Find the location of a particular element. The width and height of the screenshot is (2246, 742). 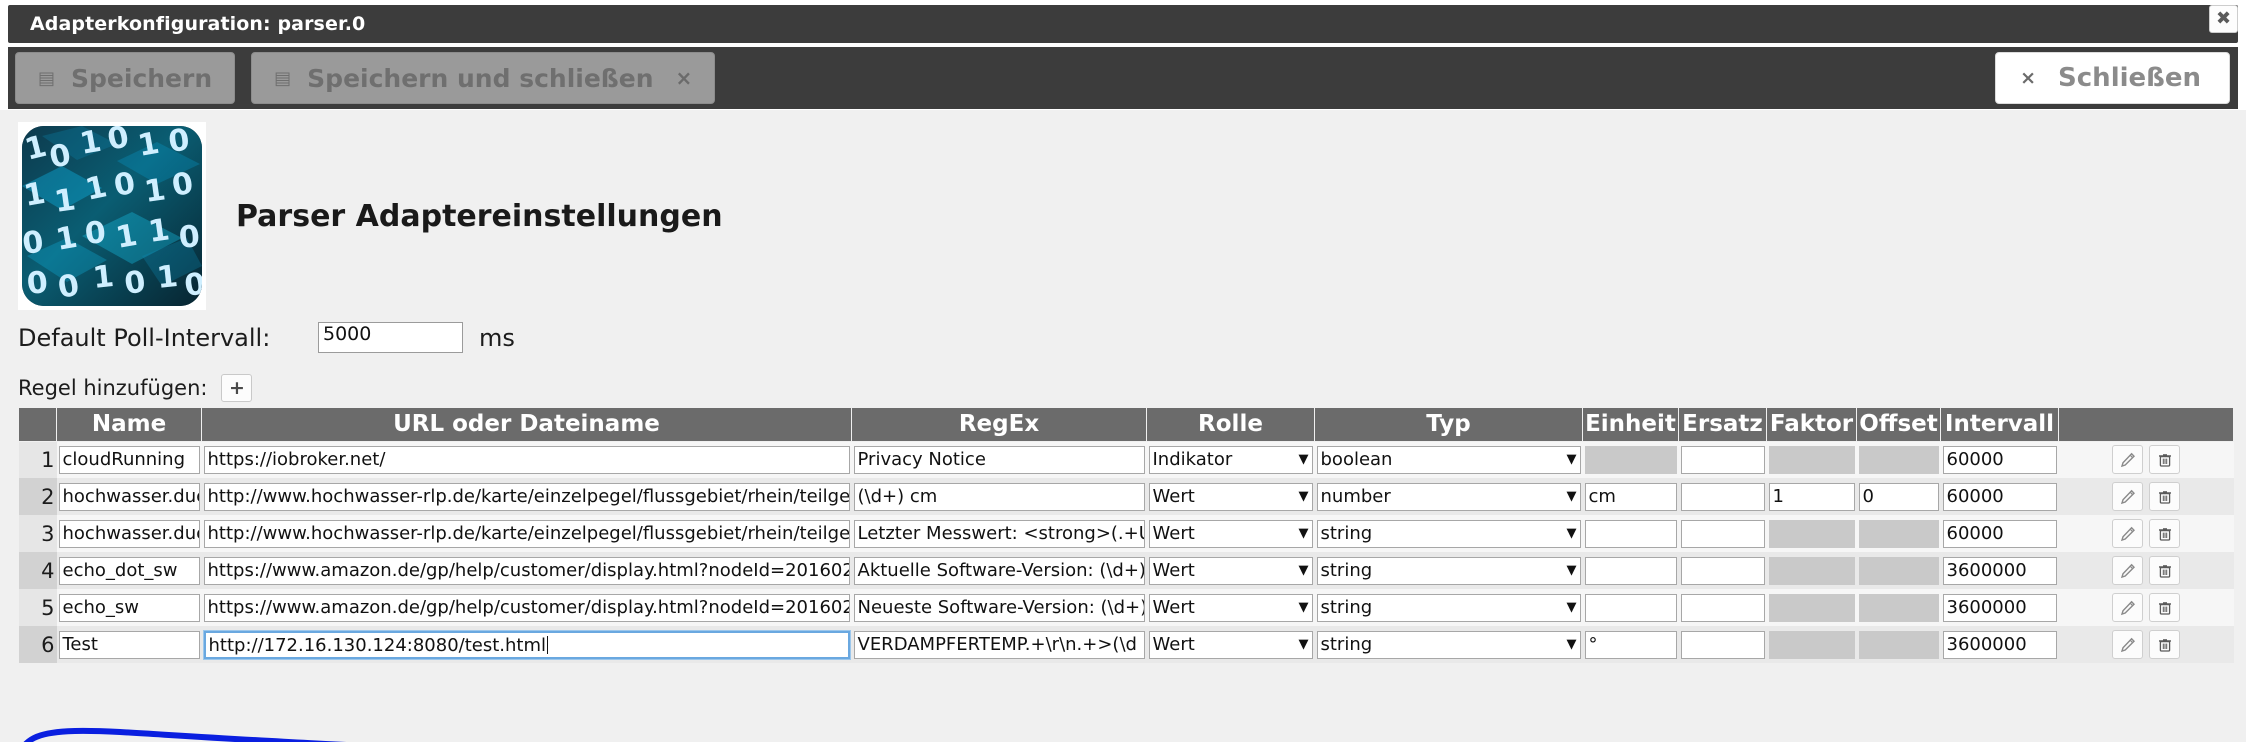

close-button: × Schließen is located at coordinates (2112, 78).